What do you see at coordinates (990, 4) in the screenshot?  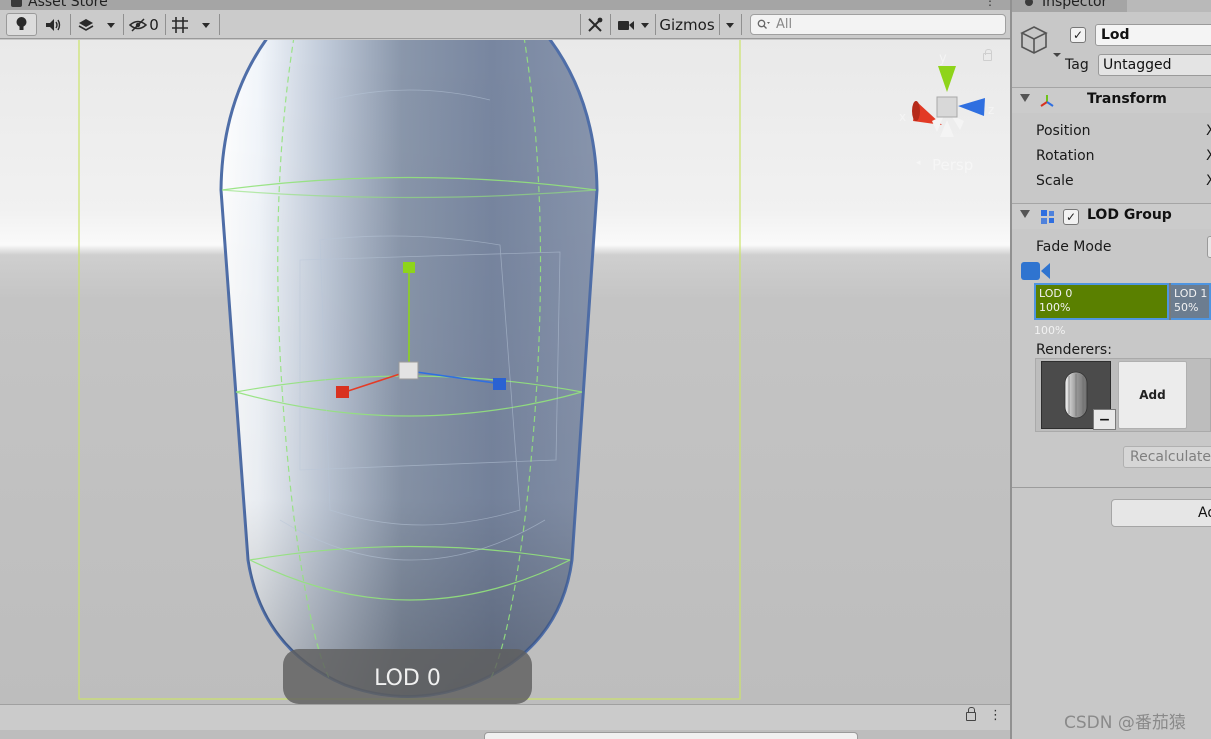 I see `scene-tab-menu-icon: ⋮` at bounding box center [990, 4].